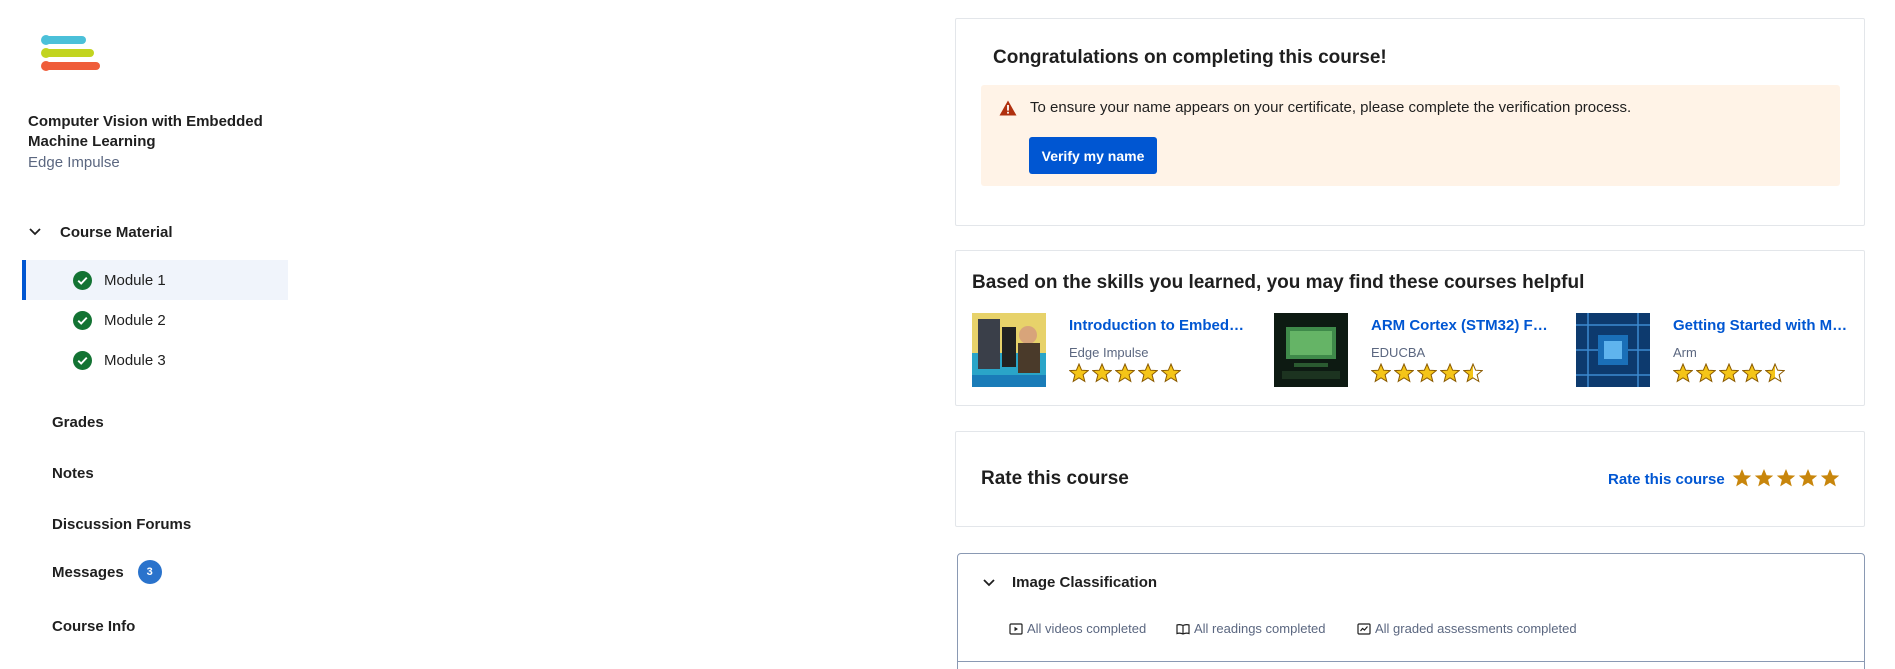  I want to click on readings-status: All readings completed, so click(1251, 628).